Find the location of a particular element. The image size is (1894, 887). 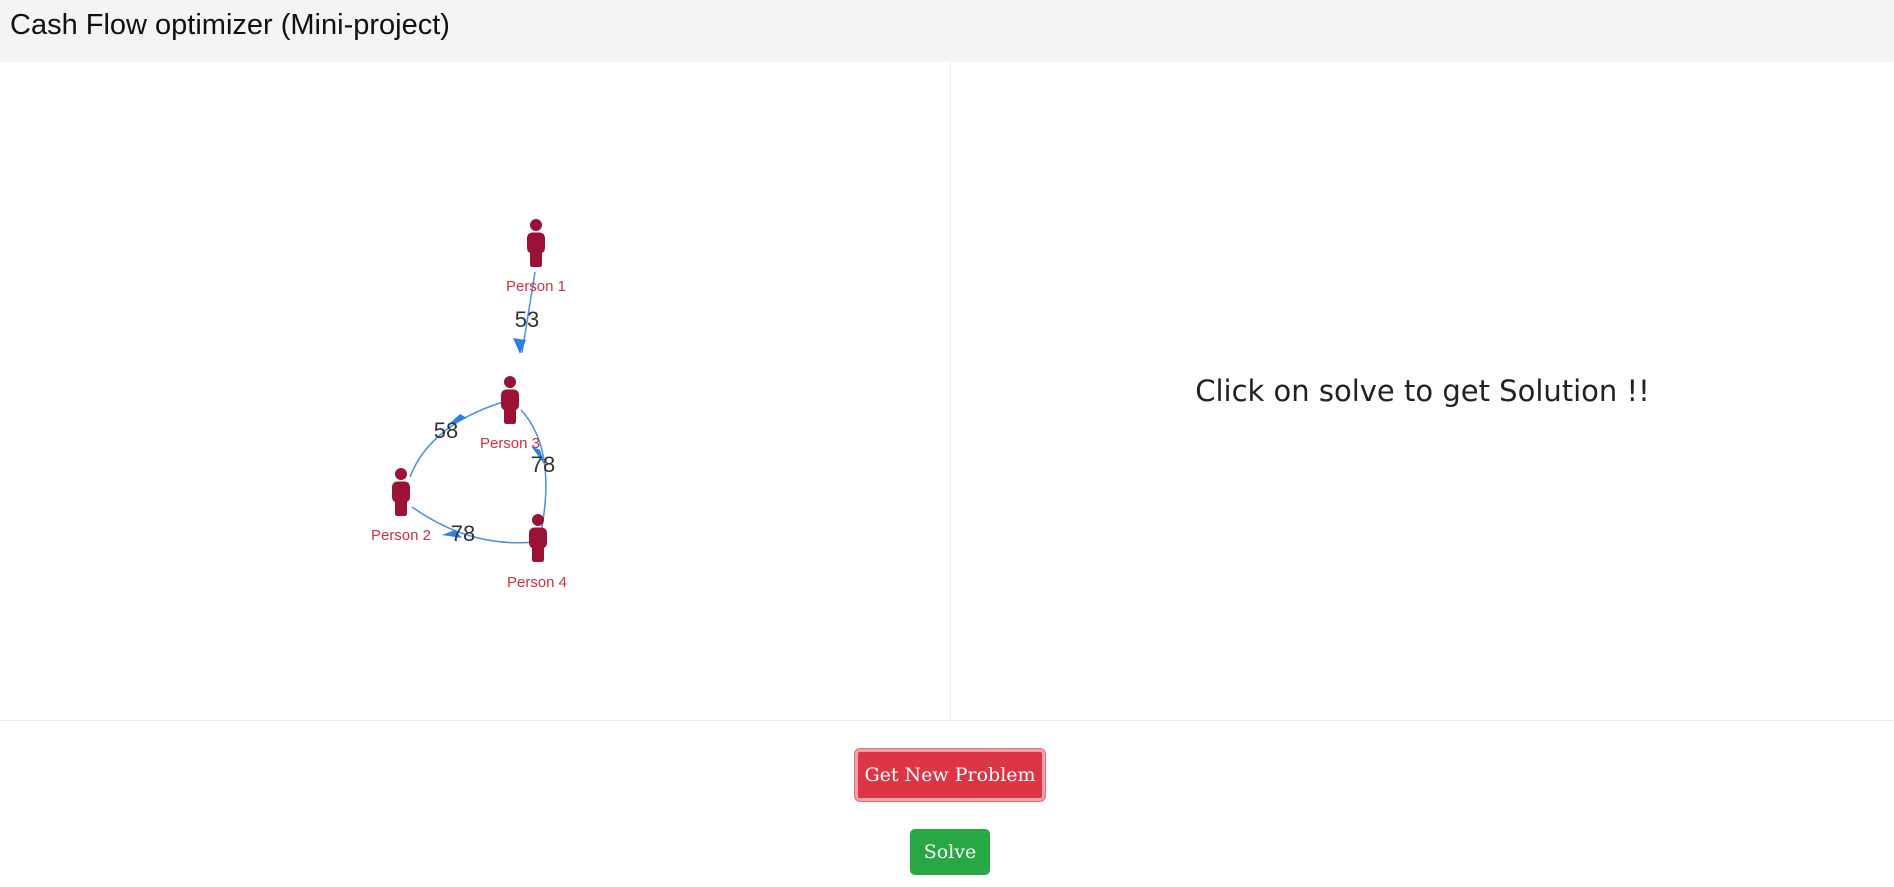

solution-message: Click on solve to get Solution !! is located at coordinates (1422, 391).